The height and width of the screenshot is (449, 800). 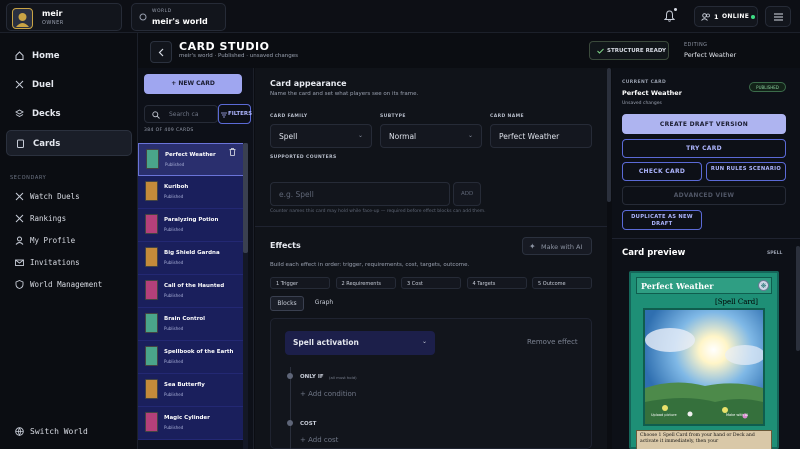 I want to click on switch-world-button: Switch World, so click(x=69, y=432).